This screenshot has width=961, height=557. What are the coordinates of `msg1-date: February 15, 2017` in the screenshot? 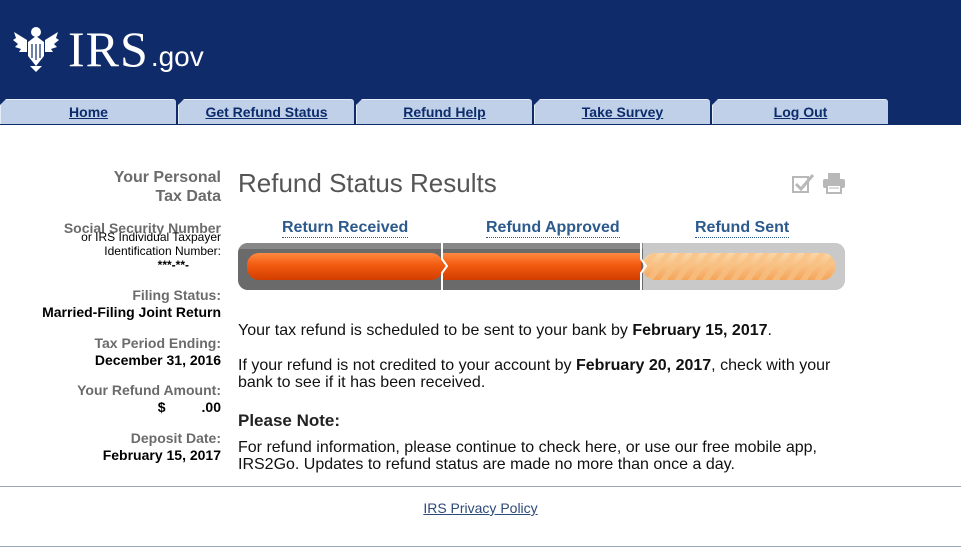 It's located at (700, 330).